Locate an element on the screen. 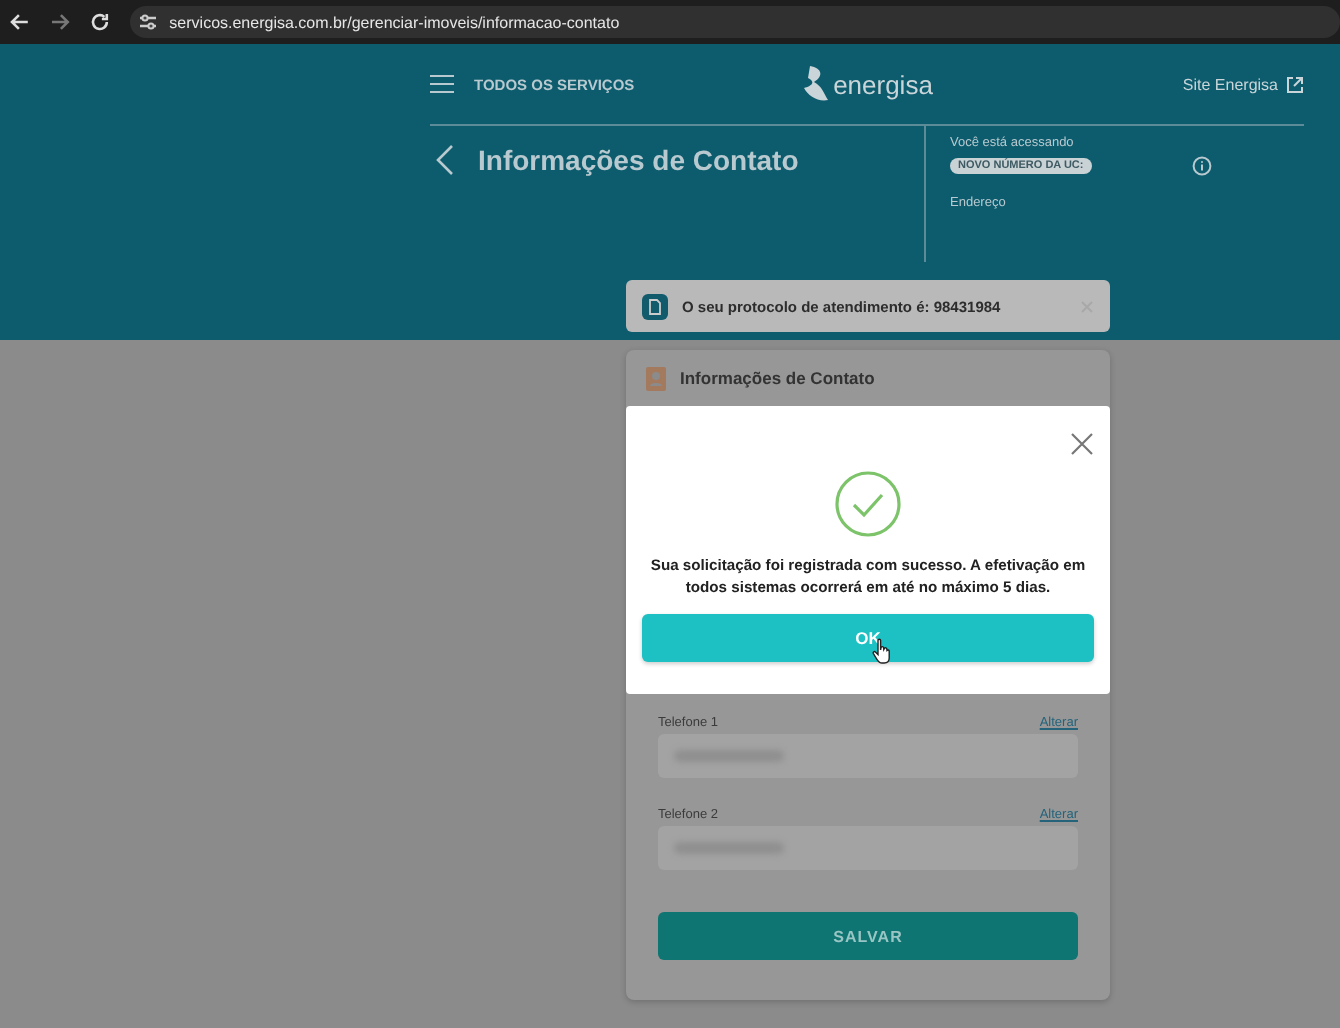 This screenshot has width=1340, height=1028. logo-text: energisa is located at coordinates (883, 84).